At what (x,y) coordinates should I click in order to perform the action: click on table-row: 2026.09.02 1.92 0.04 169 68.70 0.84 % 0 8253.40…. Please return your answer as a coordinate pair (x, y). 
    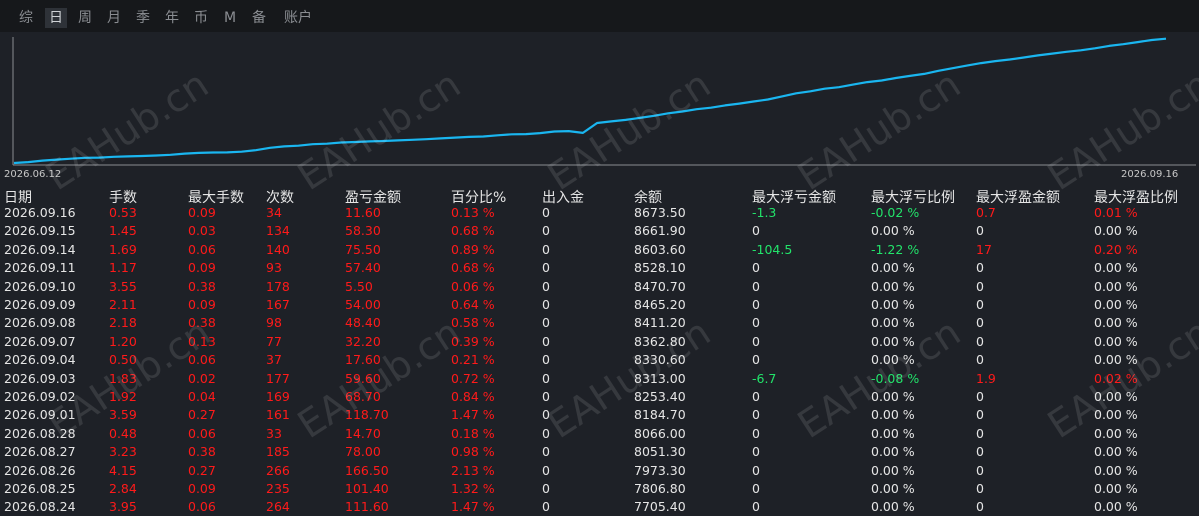
    Looking at the image, I should click on (599, 397).